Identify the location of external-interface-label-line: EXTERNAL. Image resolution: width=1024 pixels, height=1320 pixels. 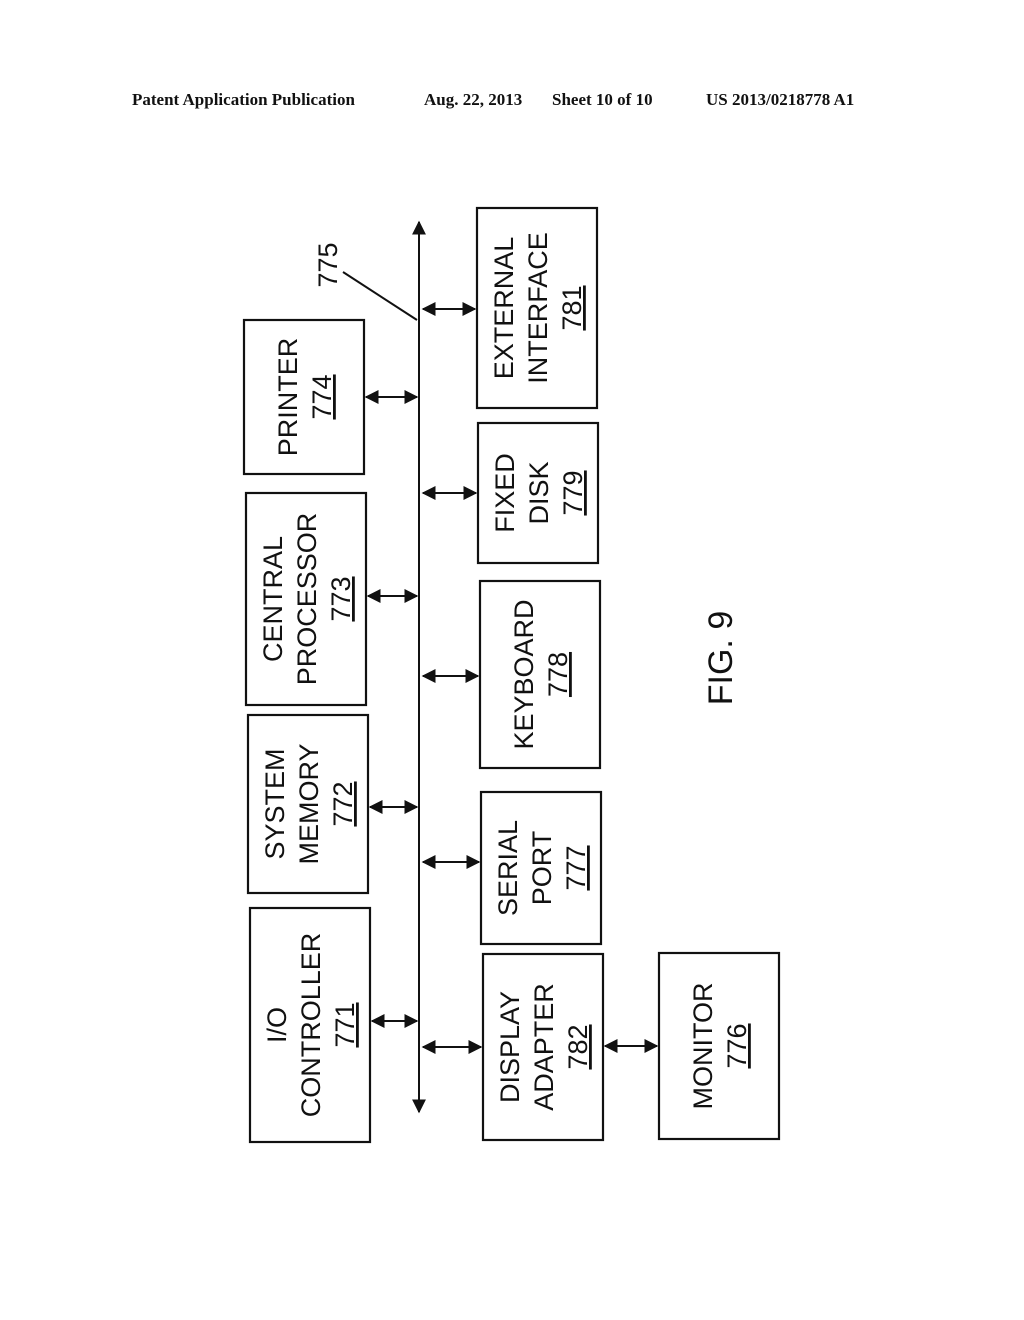
(504, 308).